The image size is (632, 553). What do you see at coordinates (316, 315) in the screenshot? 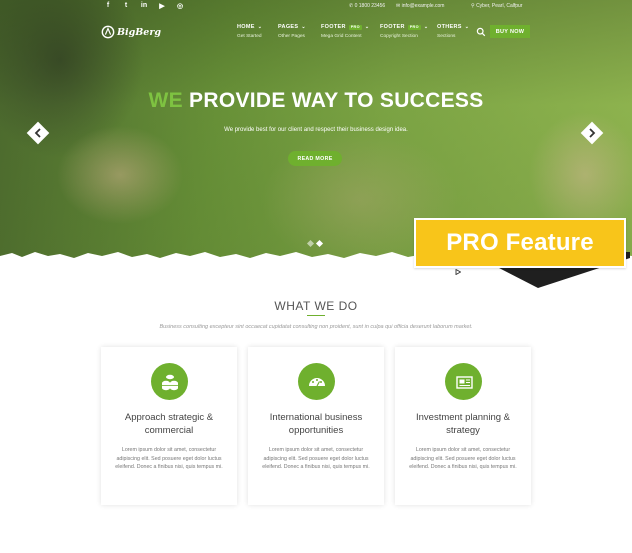
I see `title-divider` at bounding box center [316, 315].